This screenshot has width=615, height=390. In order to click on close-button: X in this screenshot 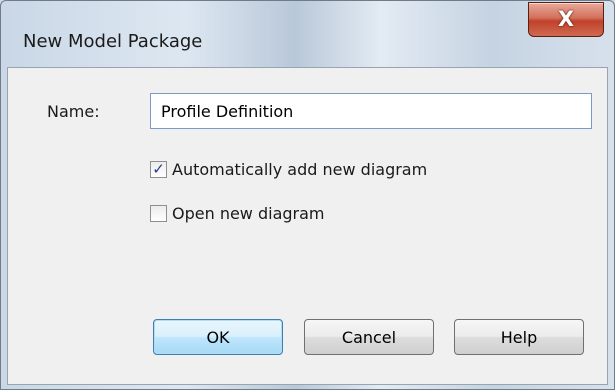, I will do `click(566, 19)`.